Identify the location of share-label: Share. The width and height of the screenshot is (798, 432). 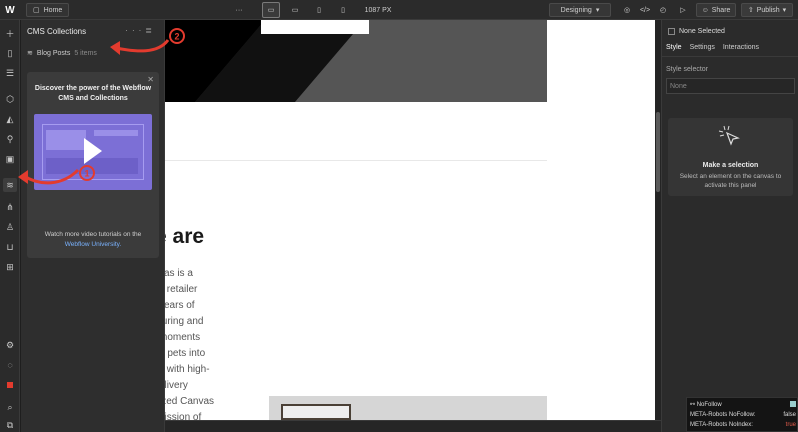
(721, 10).